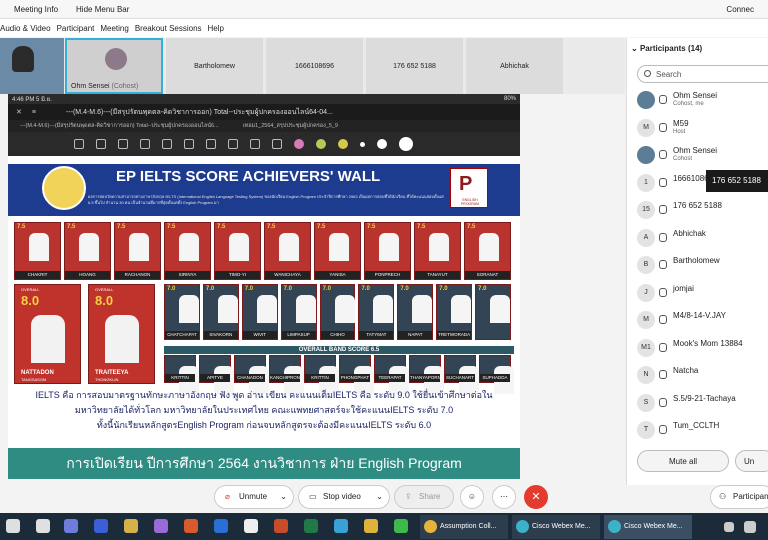  Describe the element at coordinates (495, 378) in the screenshot. I see `student-name: SUPHADDA` at that location.